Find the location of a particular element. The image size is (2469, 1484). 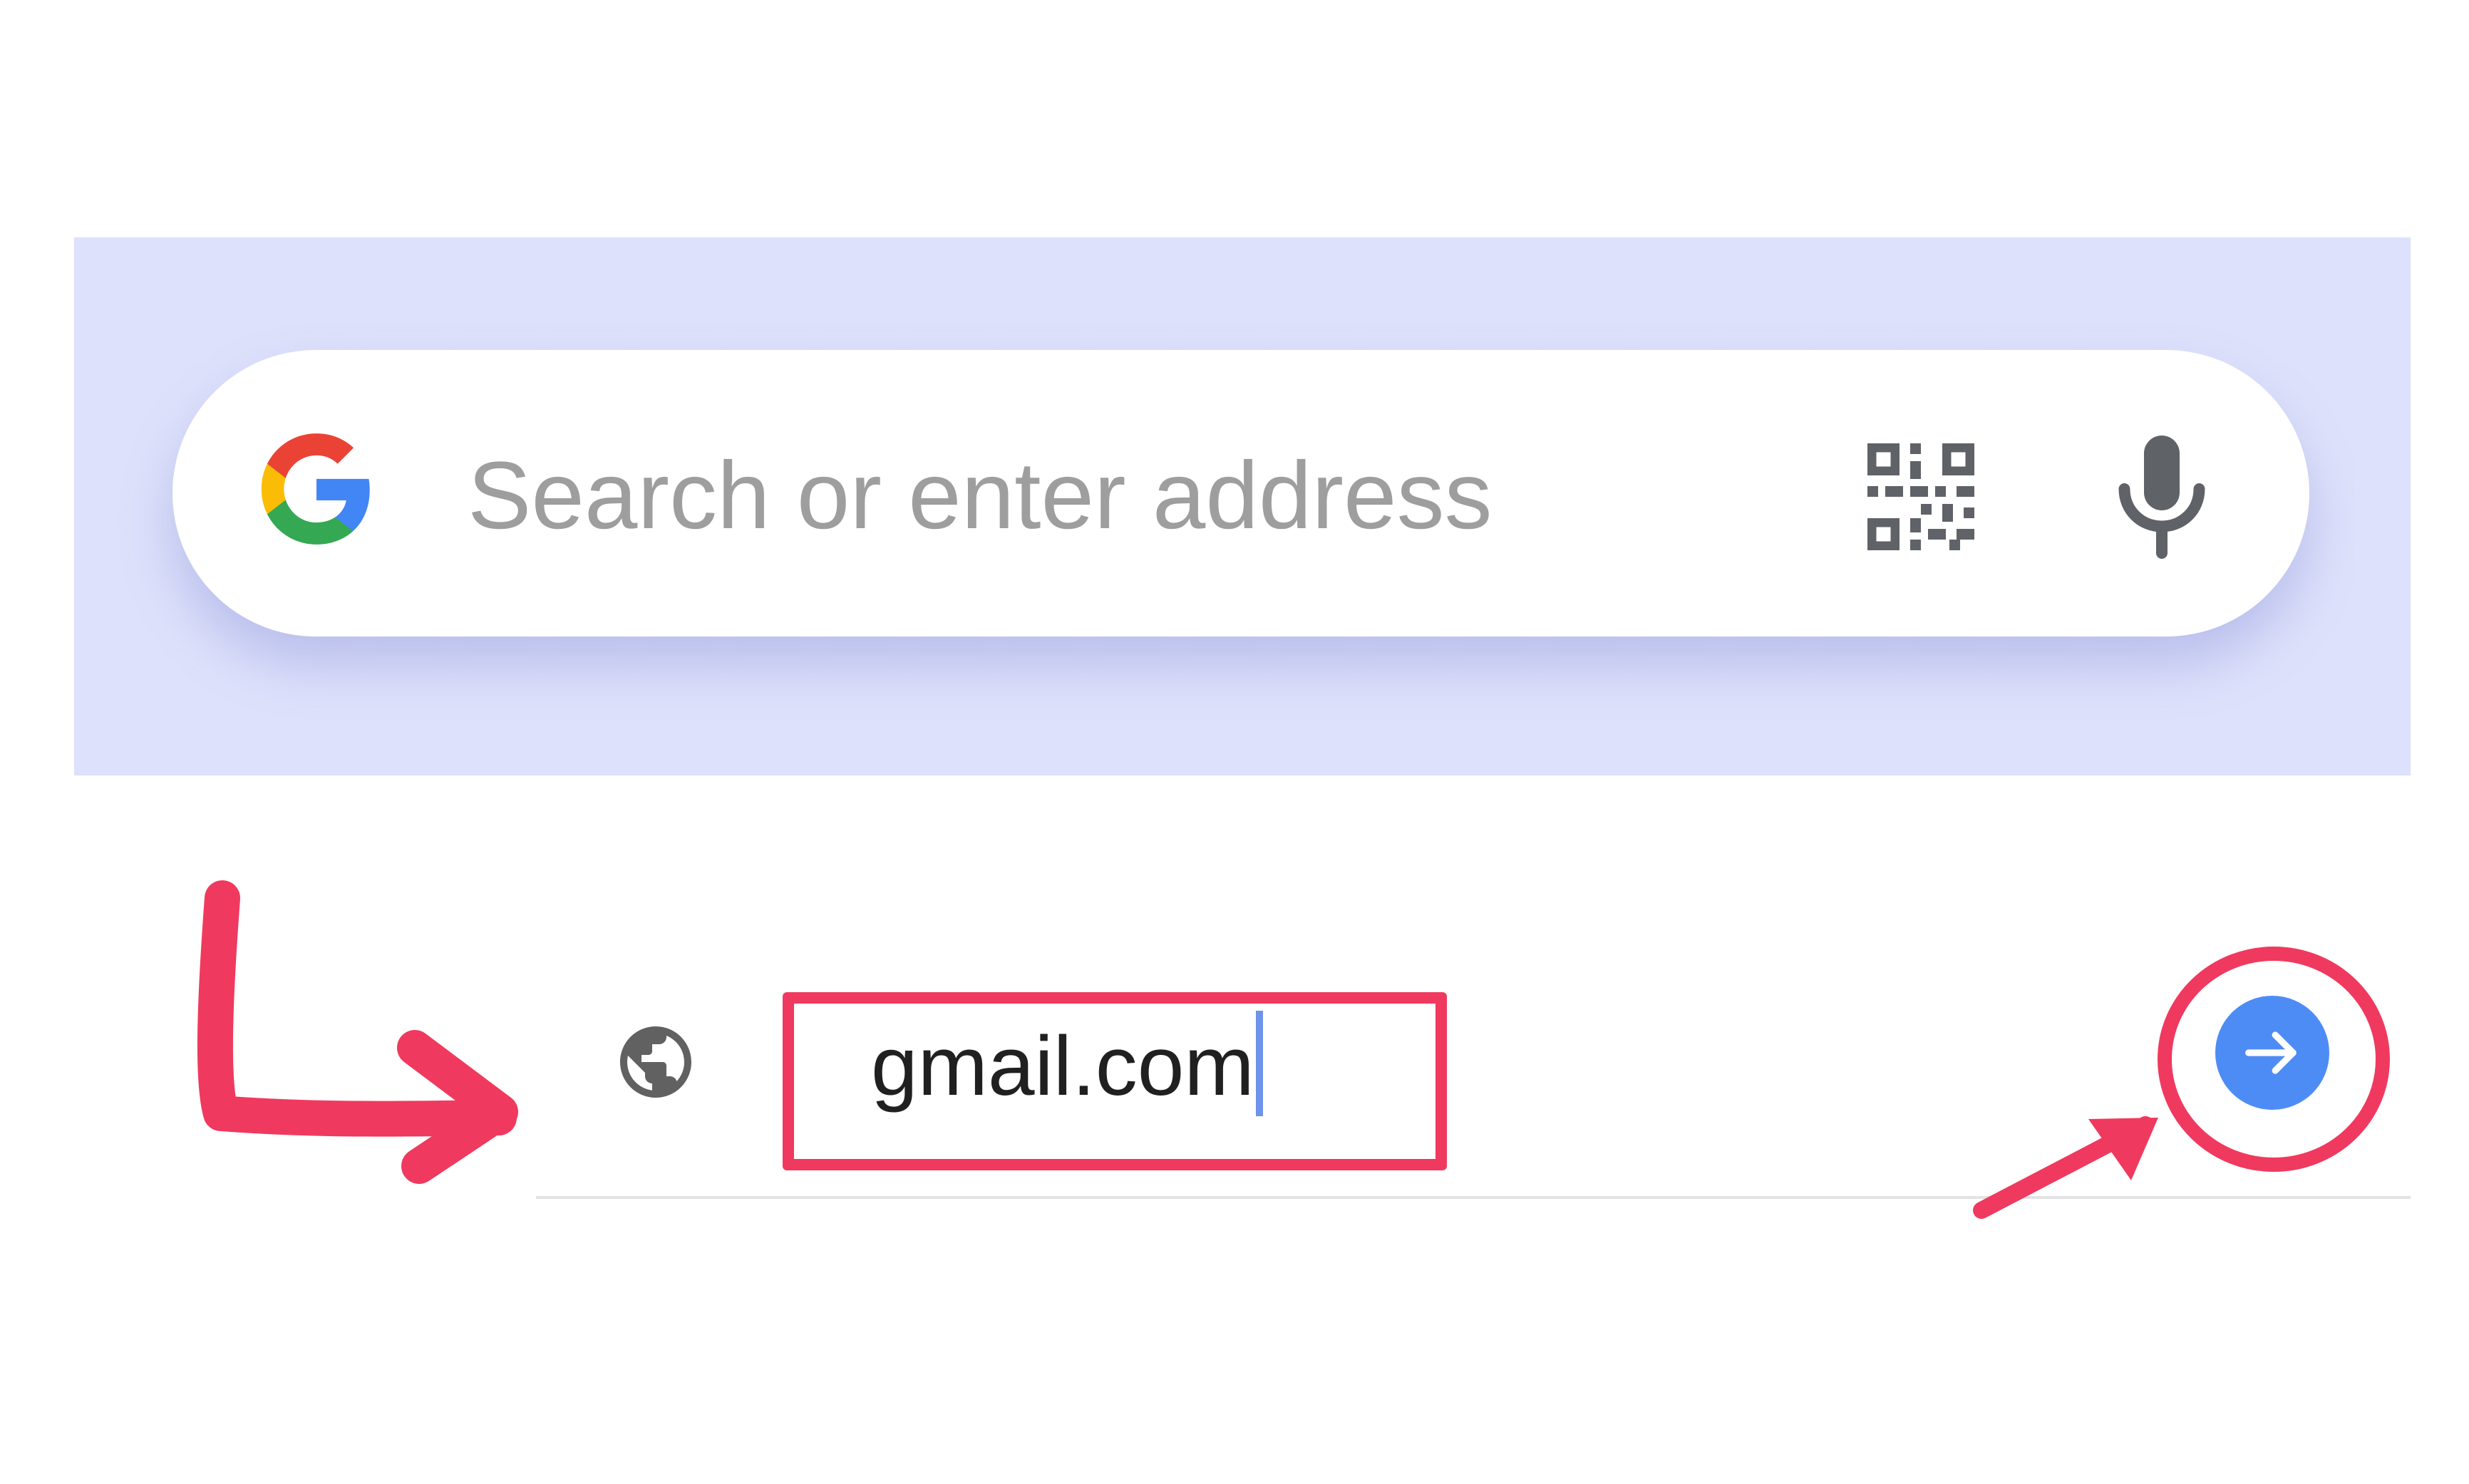

url-highlight-box is located at coordinates (1115, 1081).